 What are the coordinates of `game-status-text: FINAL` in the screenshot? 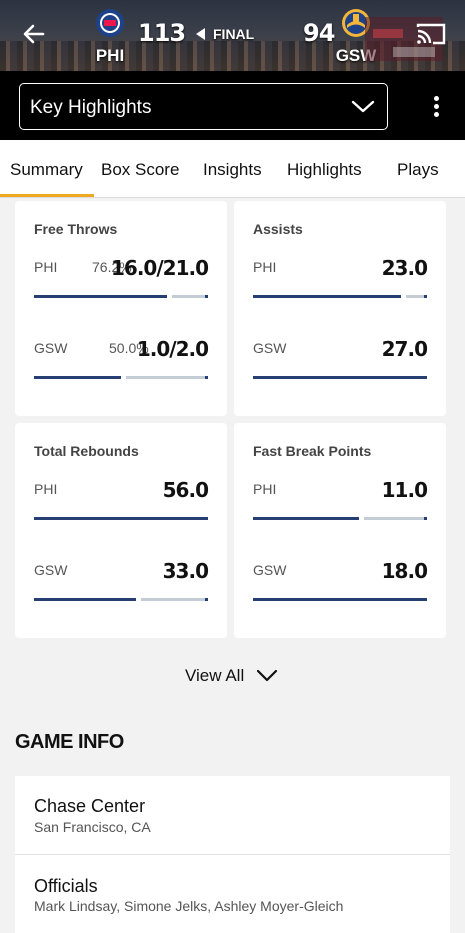 It's located at (234, 34).